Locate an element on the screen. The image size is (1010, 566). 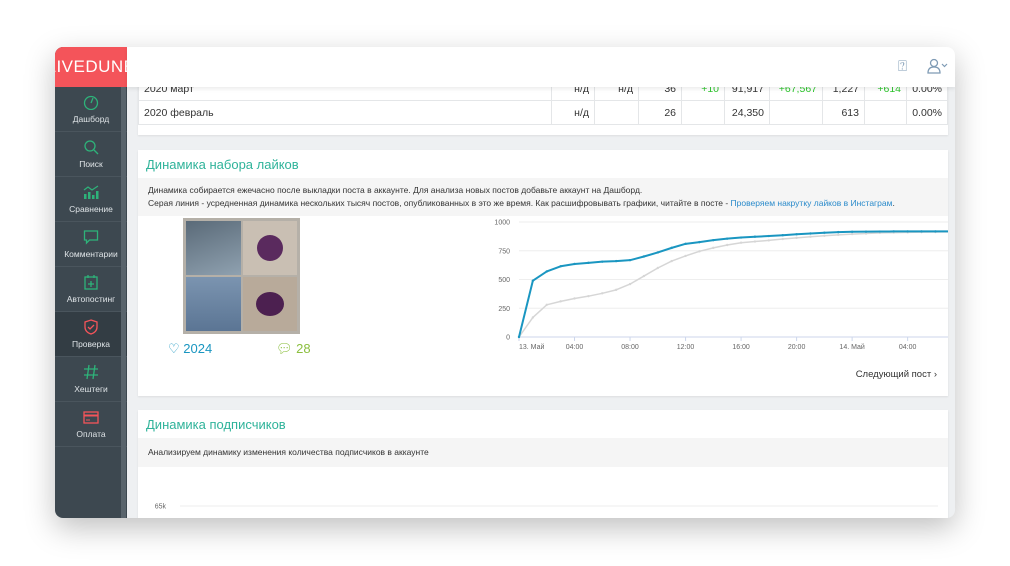
followers-title: Динамика подписчиков is located at coordinates (216, 424).